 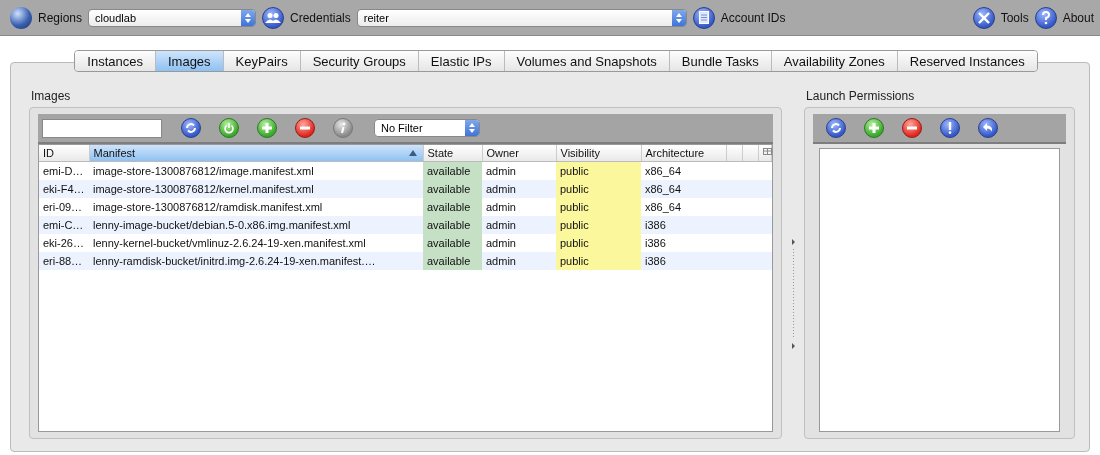 What do you see at coordinates (262, 61) in the screenshot?
I see `tab: KeyPairs` at bounding box center [262, 61].